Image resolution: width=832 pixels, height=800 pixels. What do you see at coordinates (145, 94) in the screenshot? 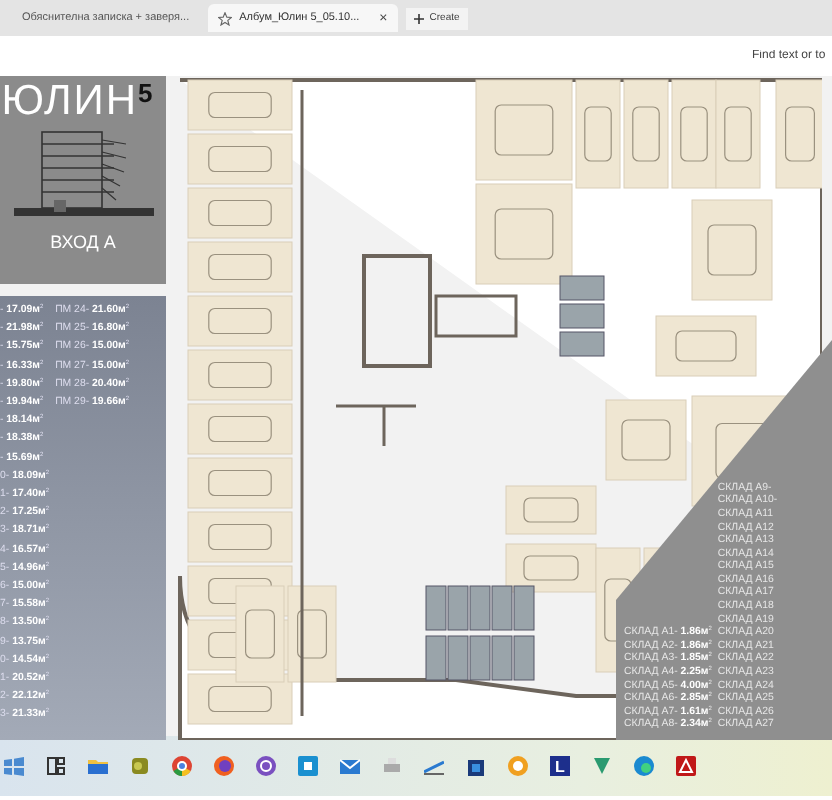
I see `project-number: 5` at bounding box center [145, 94].